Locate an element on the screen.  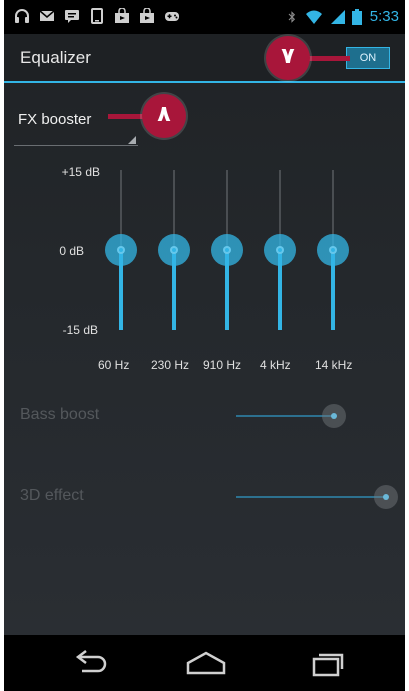
3d-effect-thumb is located at coordinates (386, 497).